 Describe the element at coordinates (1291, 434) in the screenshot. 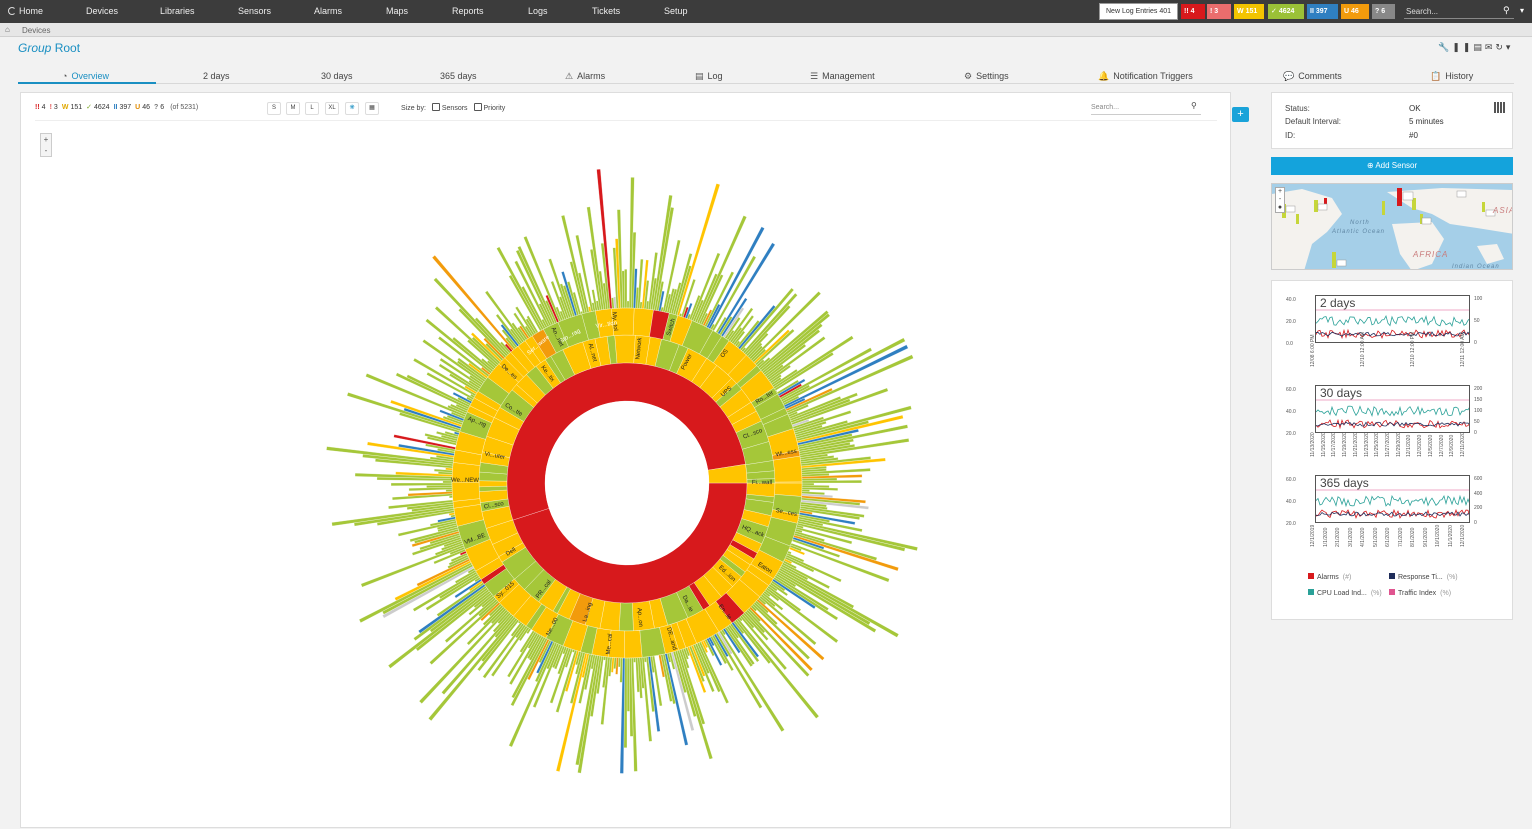

I see `y-axis-tick: 20.0` at that location.